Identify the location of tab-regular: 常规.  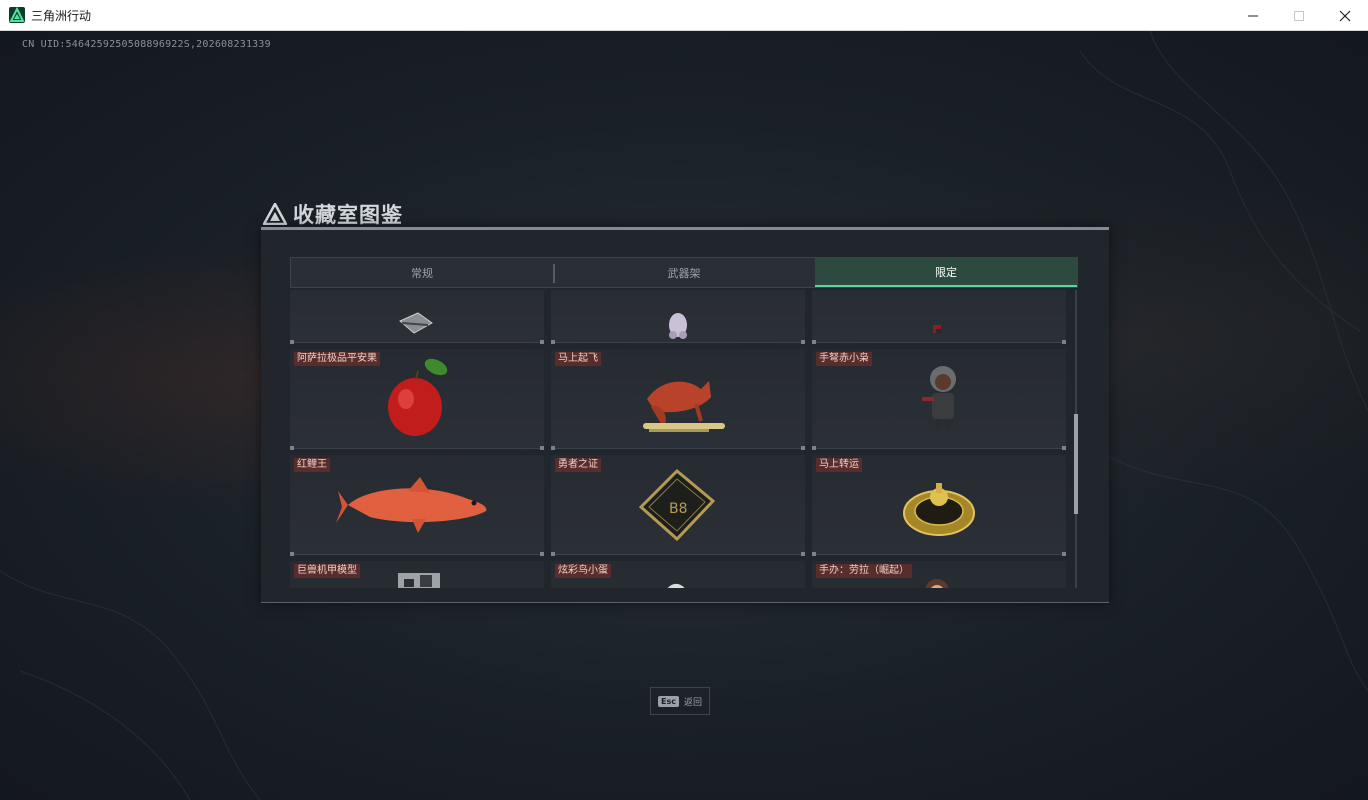
(422, 272).